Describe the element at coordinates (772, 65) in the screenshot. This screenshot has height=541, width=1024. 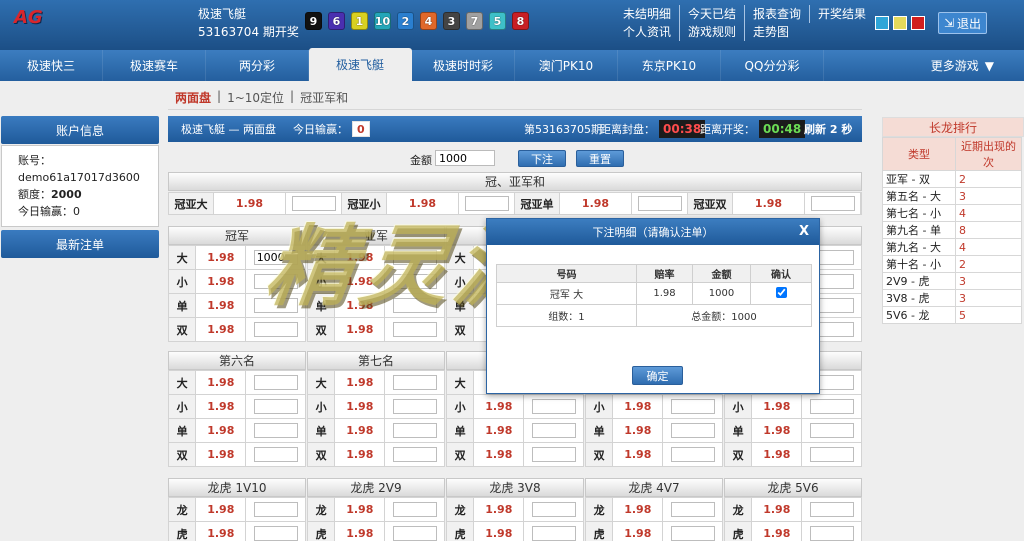
I see `nav-tab: QQ分分彩` at that location.